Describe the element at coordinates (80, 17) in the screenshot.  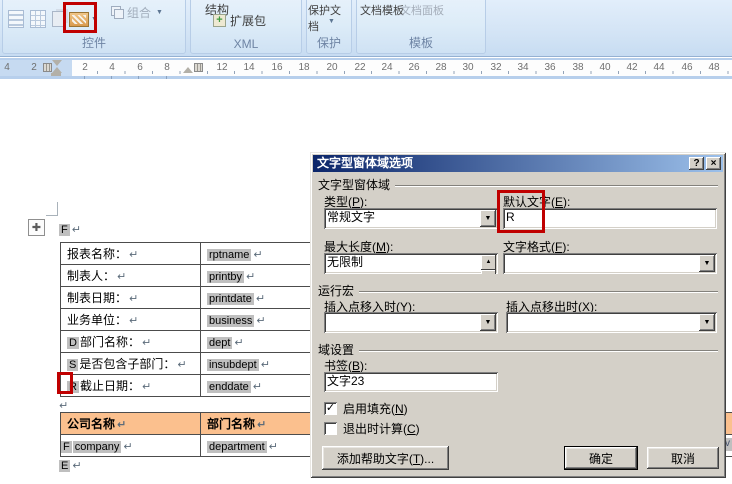
I see `callout-legacy-tools` at that location.